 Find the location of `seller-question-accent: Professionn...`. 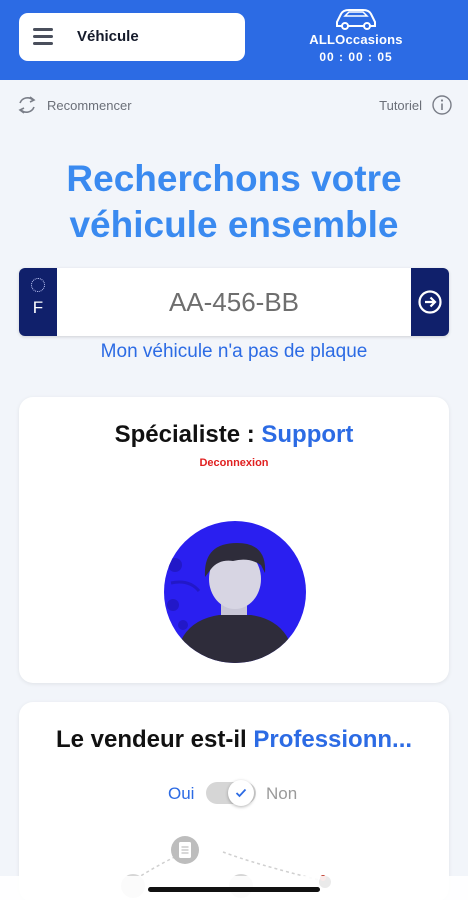

seller-question-accent: Professionn... is located at coordinates (333, 739).